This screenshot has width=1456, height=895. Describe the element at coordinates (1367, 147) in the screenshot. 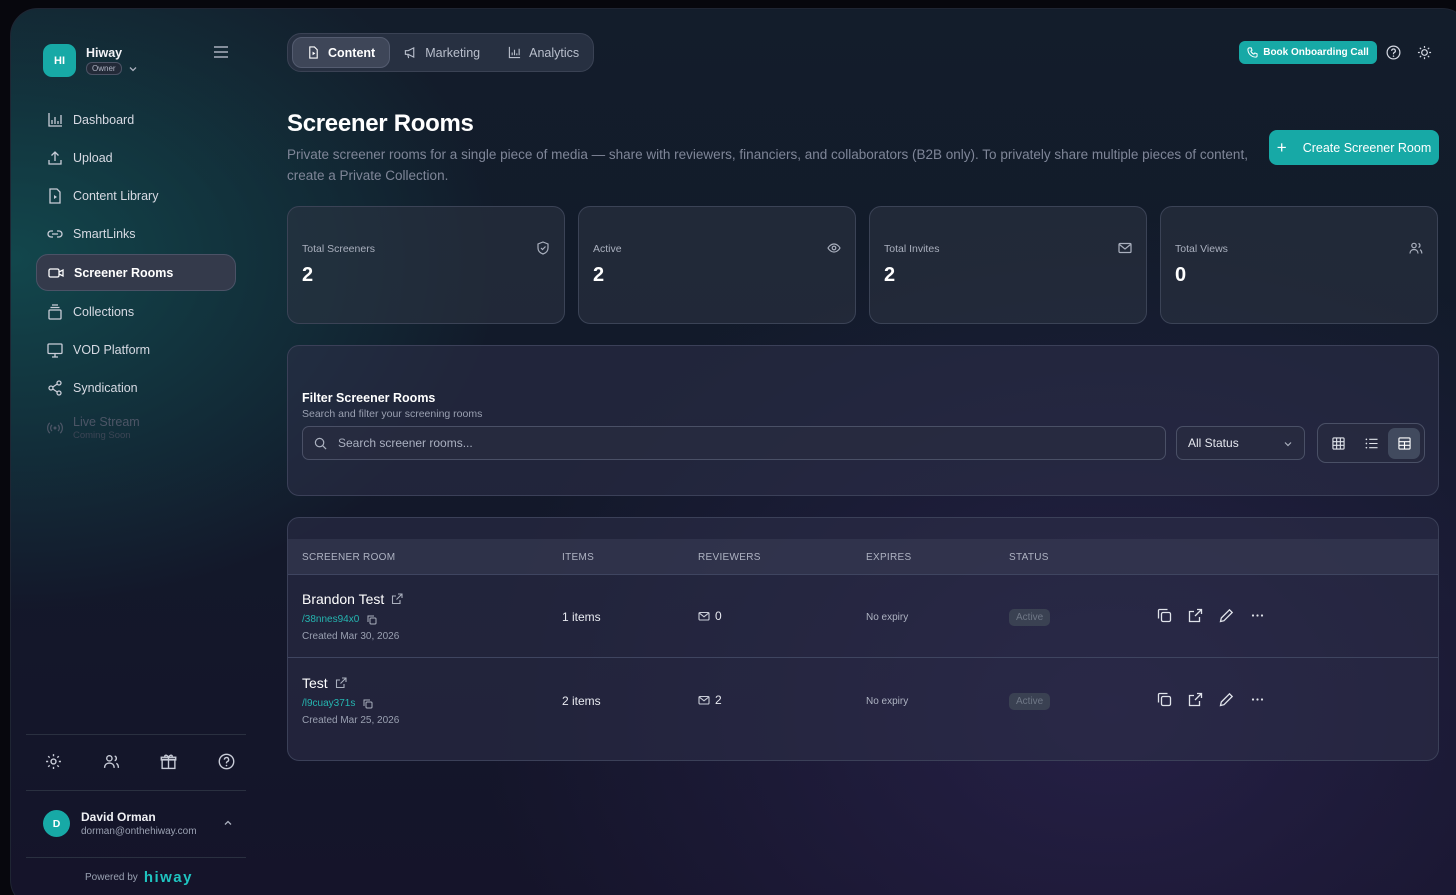

I see `create-button-label: Create Screener Room` at that location.